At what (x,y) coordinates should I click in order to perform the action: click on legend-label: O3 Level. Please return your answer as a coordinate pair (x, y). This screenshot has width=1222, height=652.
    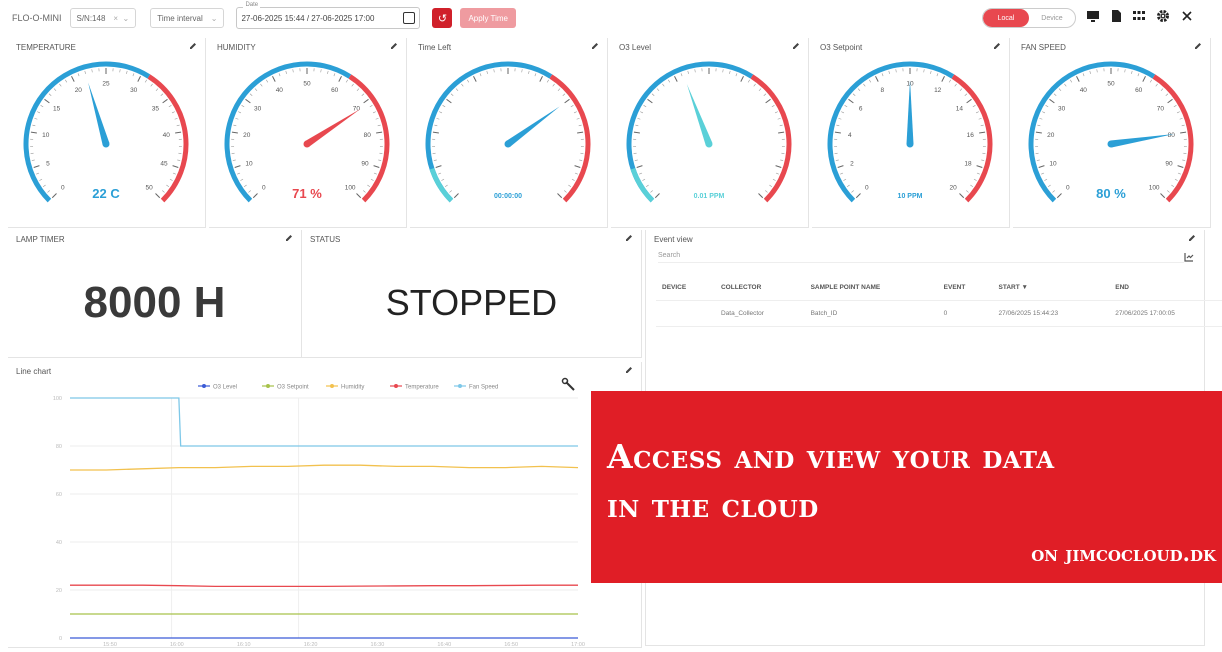
    Looking at the image, I should click on (225, 388).